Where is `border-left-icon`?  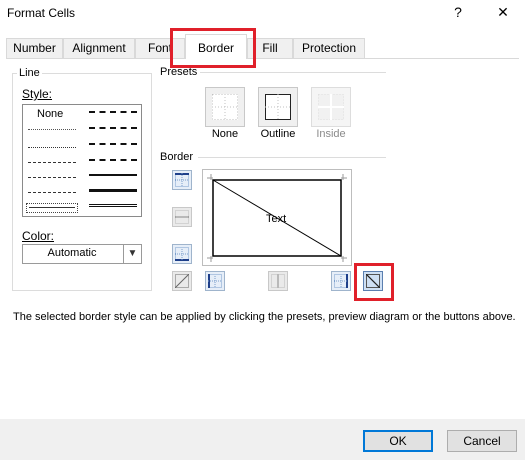
border-left-icon is located at coordinates (215, 281).